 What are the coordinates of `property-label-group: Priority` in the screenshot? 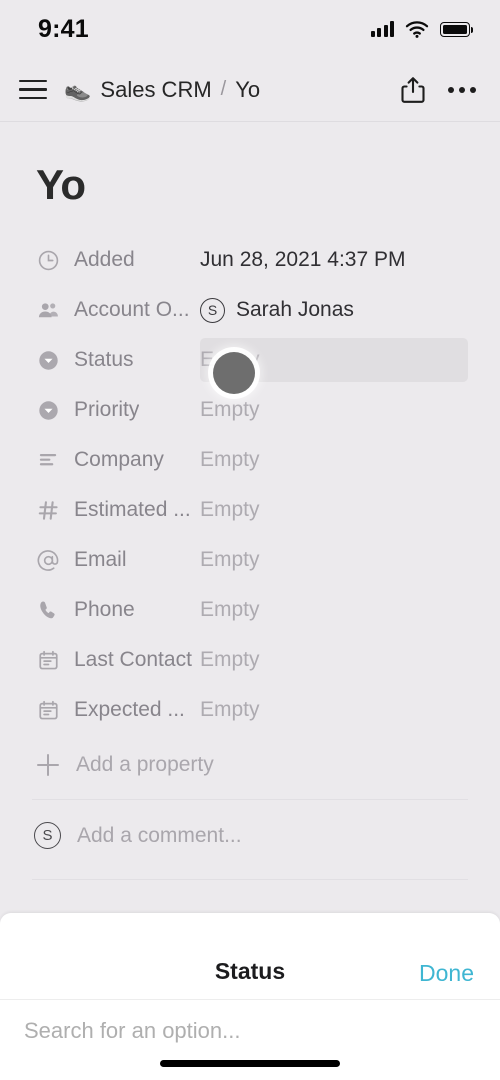 It's located at (118, 410).